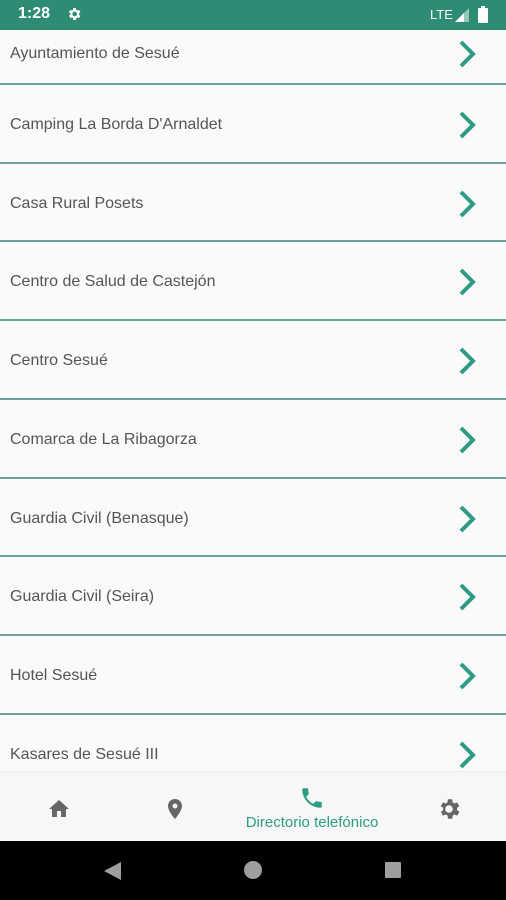 This screenshot has height=900, width=506. I want to click on nav-home, so click(59, 807).